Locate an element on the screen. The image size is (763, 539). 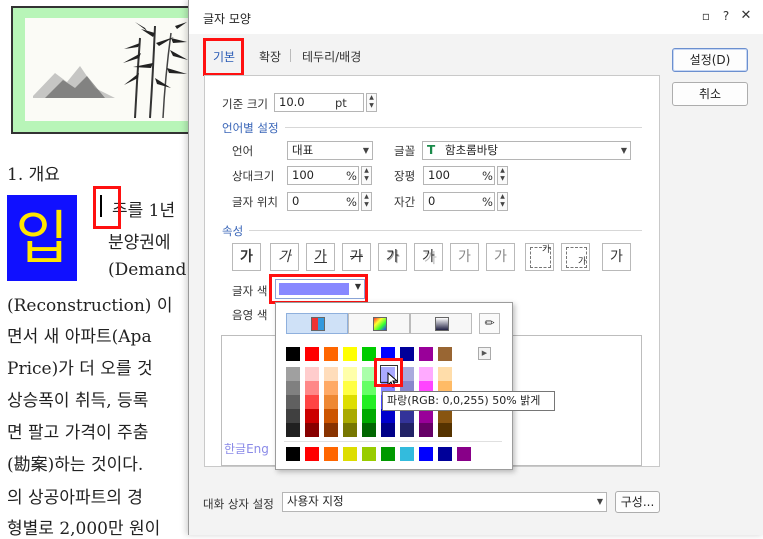
base-size-spinner: ▲ ▼ is located at coordinates (371, 102).